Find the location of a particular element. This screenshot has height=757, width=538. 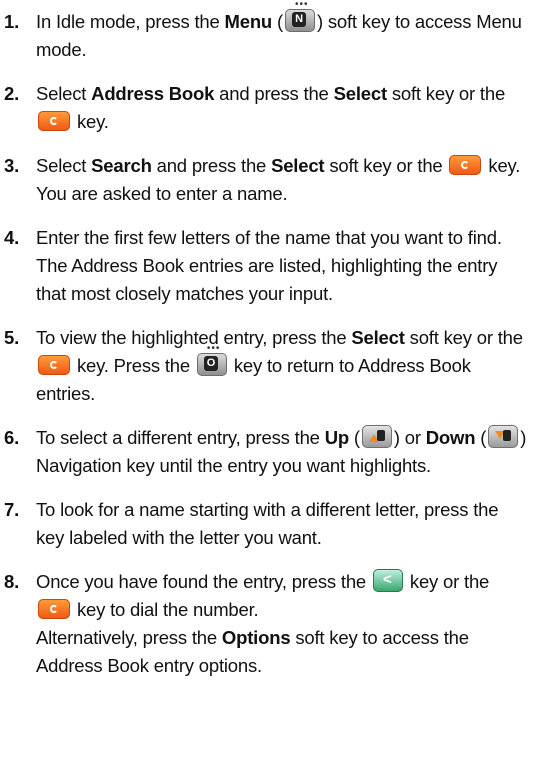

menu-key-icon: ••• N is located at coordinates (299, 16).